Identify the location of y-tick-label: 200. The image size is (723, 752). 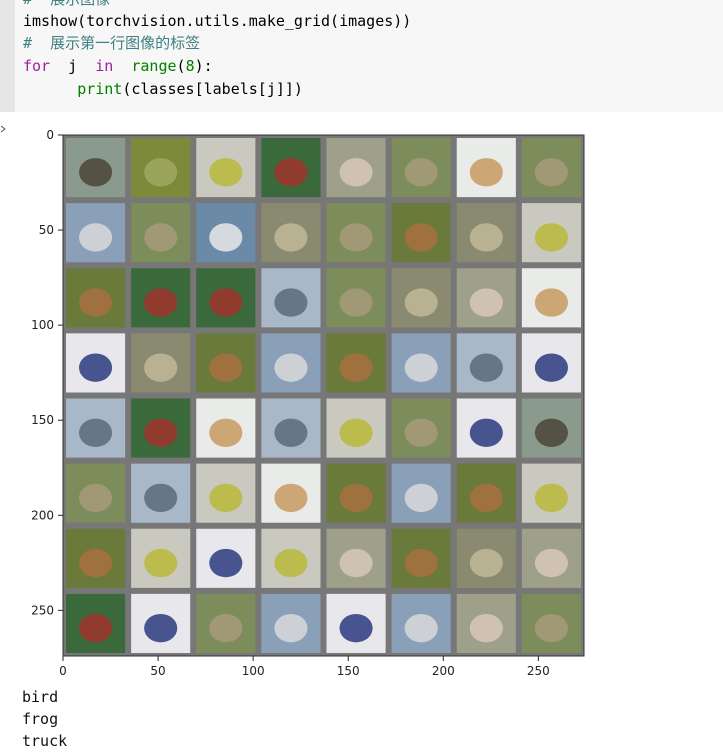
(42, 515).